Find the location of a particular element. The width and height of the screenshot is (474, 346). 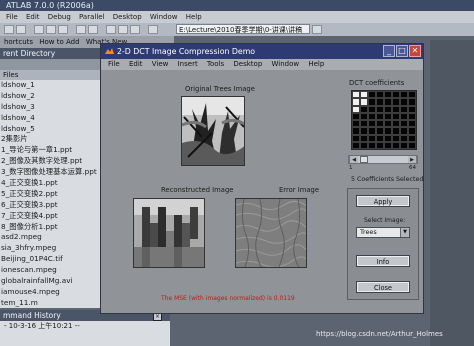

menu-debug: Debug is located at coordinates (59, 17).